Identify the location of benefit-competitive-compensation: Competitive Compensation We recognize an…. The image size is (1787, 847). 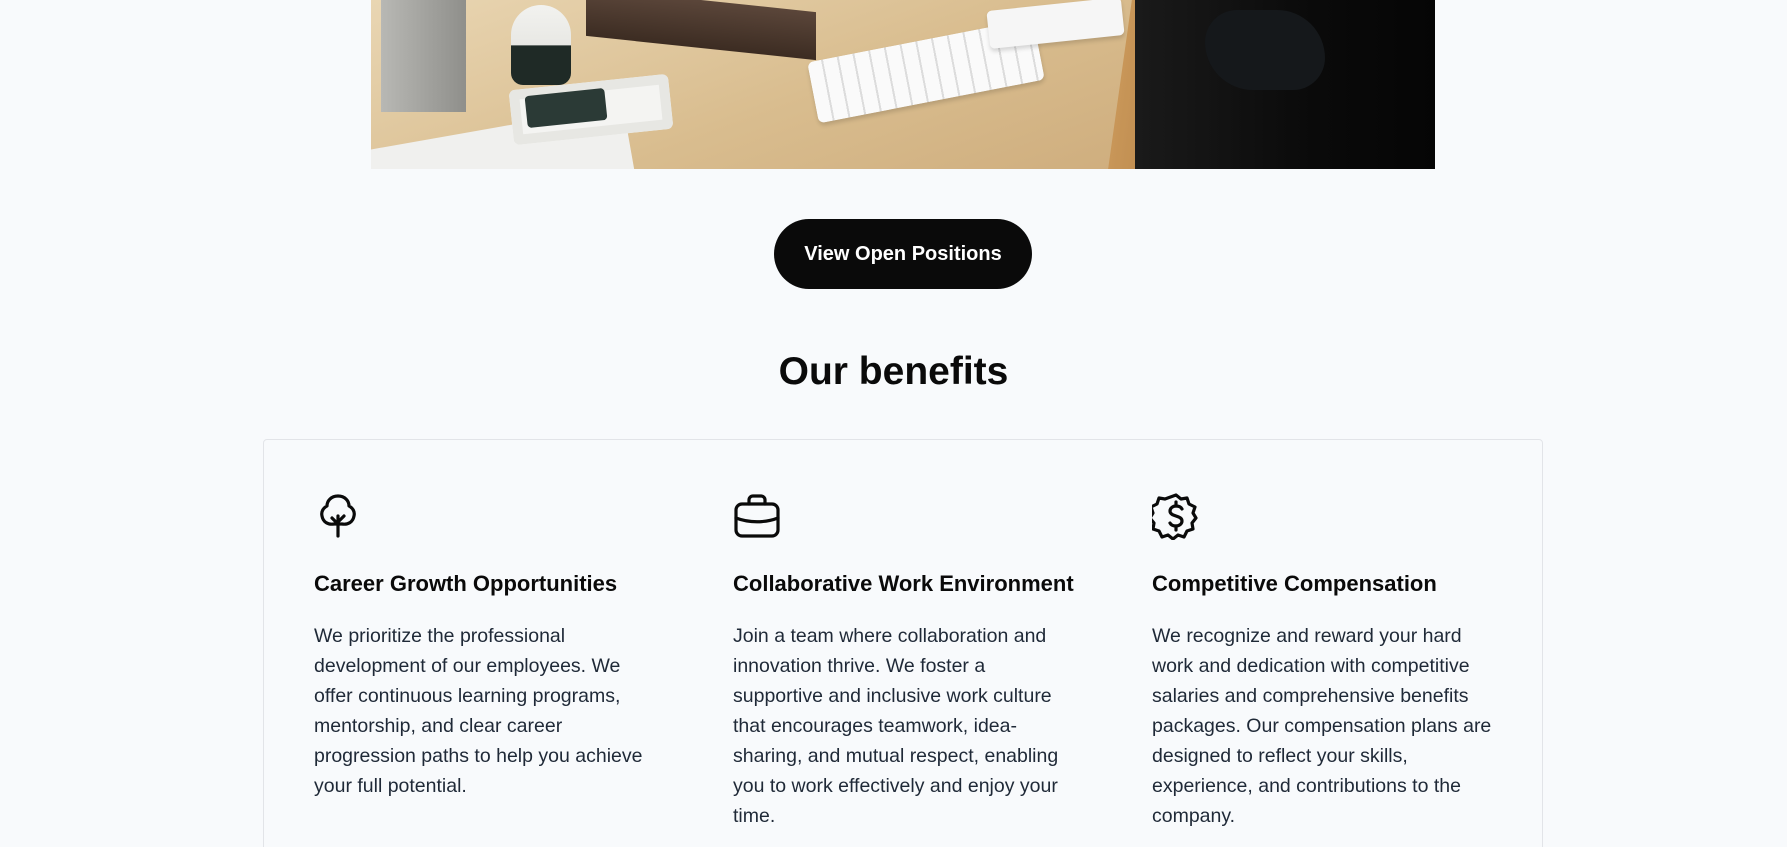
(1324, 661).